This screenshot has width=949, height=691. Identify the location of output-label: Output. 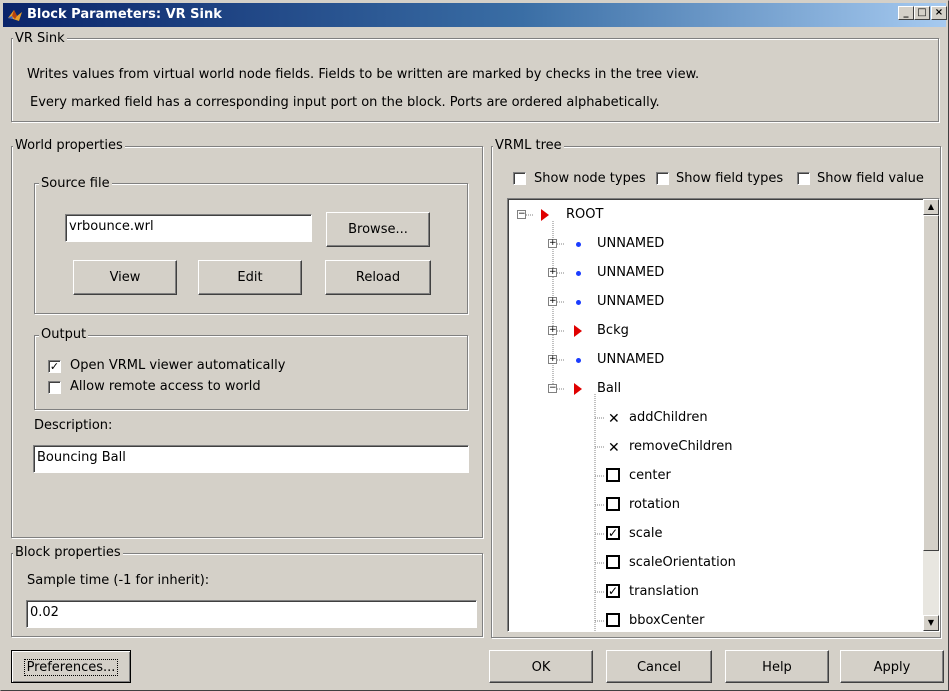
(64, 334).